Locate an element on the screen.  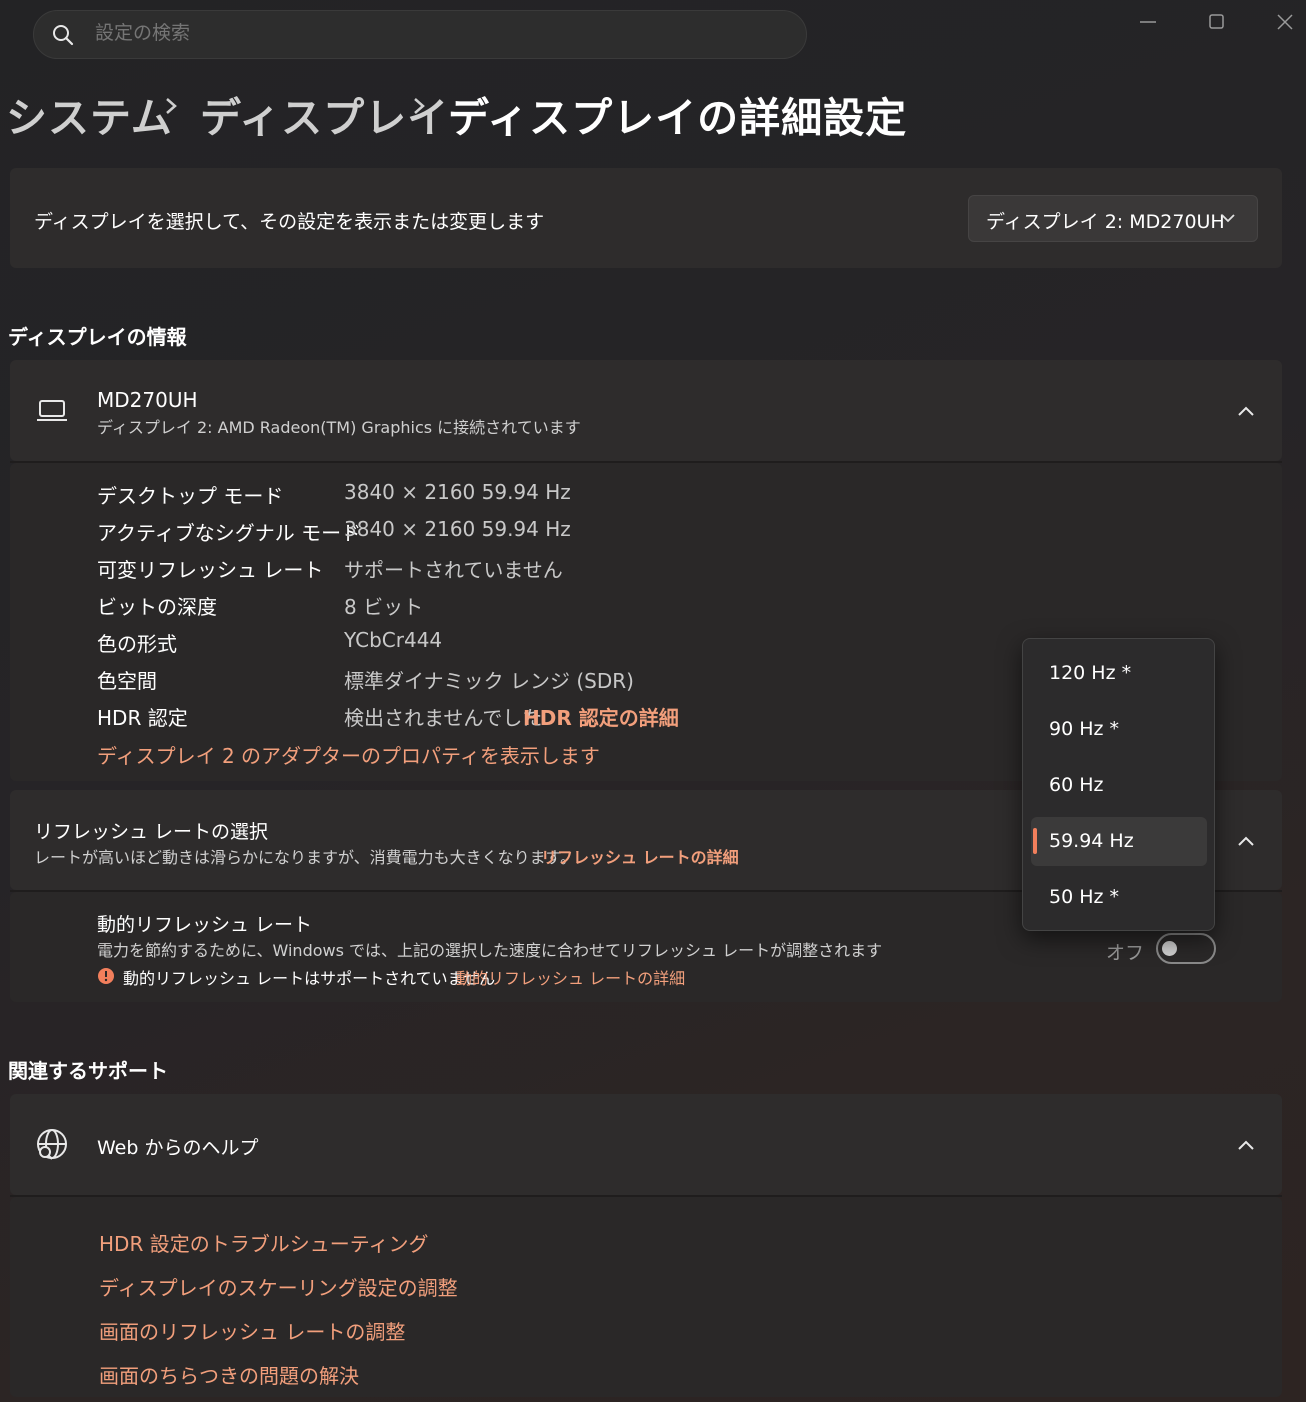
help-link: HDR 設定のトラブルシューティング is located at coordinates (264, 1242).